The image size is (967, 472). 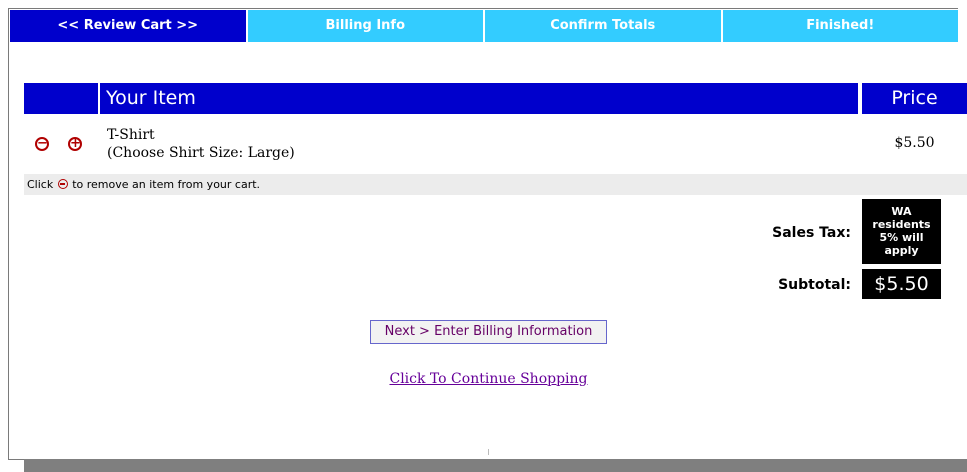 What do you see at coordinates (488, 379) in the screenshot?
I see `continue-shopping-link: Click To Continue Shopping` at bounding box center [488, 379].